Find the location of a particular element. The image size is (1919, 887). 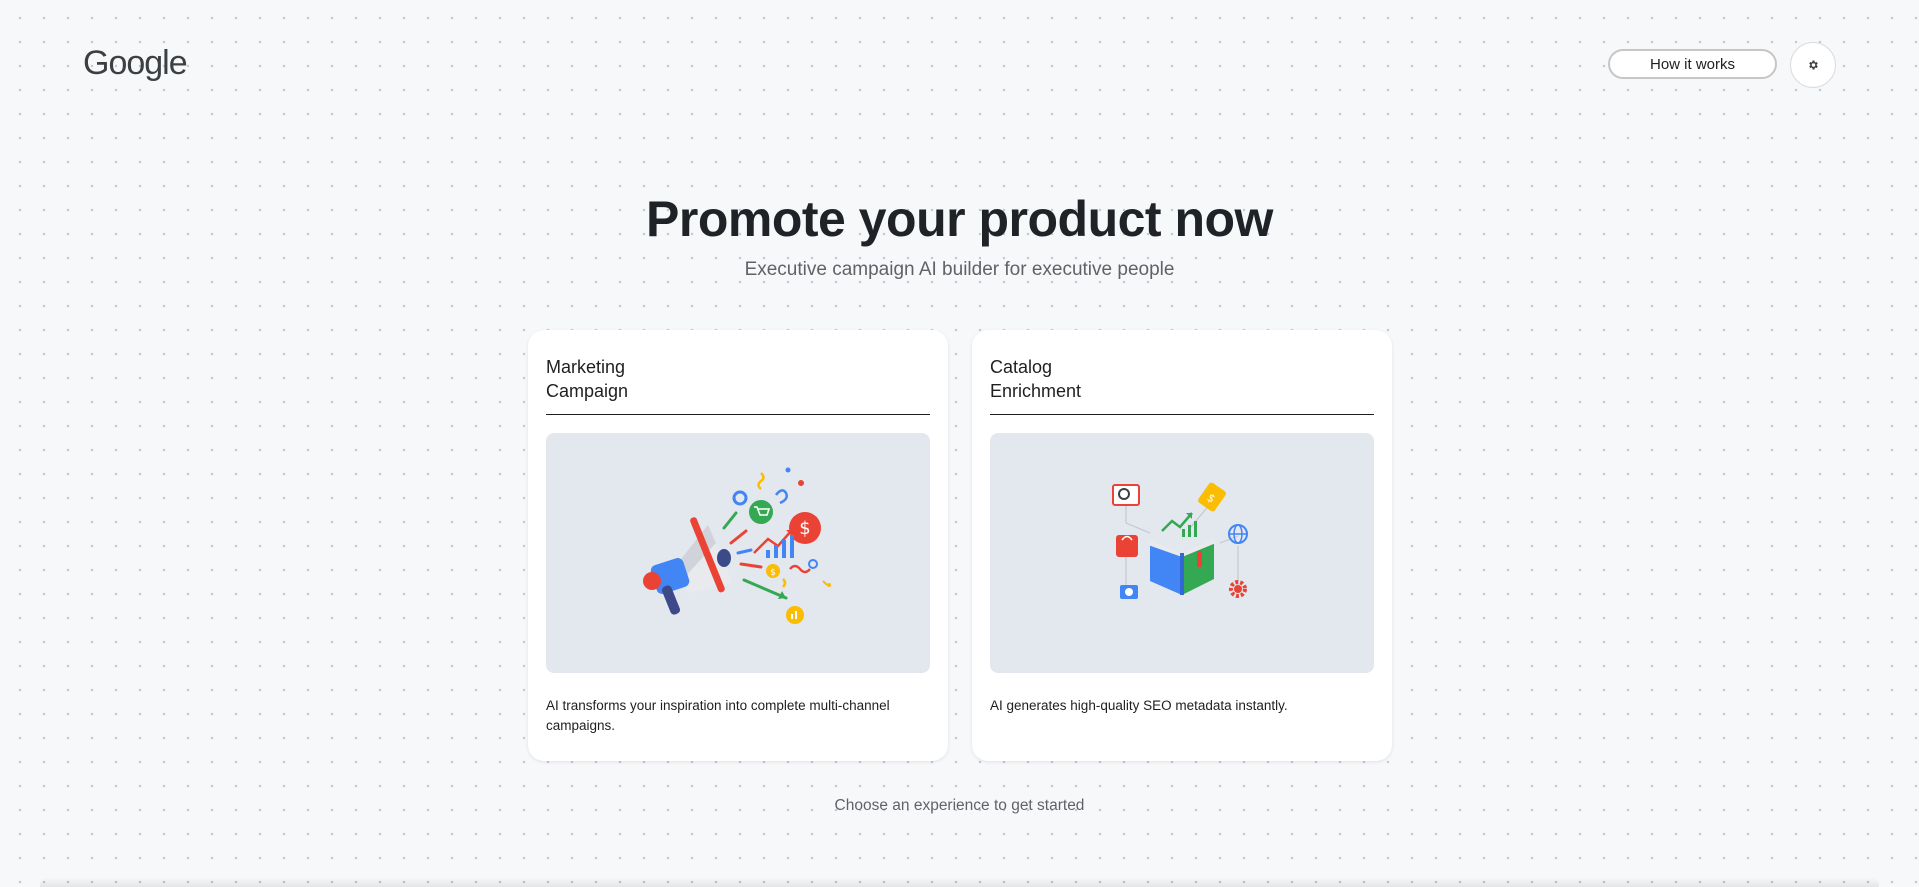

settings-button is located at coordinates (1813, 65).